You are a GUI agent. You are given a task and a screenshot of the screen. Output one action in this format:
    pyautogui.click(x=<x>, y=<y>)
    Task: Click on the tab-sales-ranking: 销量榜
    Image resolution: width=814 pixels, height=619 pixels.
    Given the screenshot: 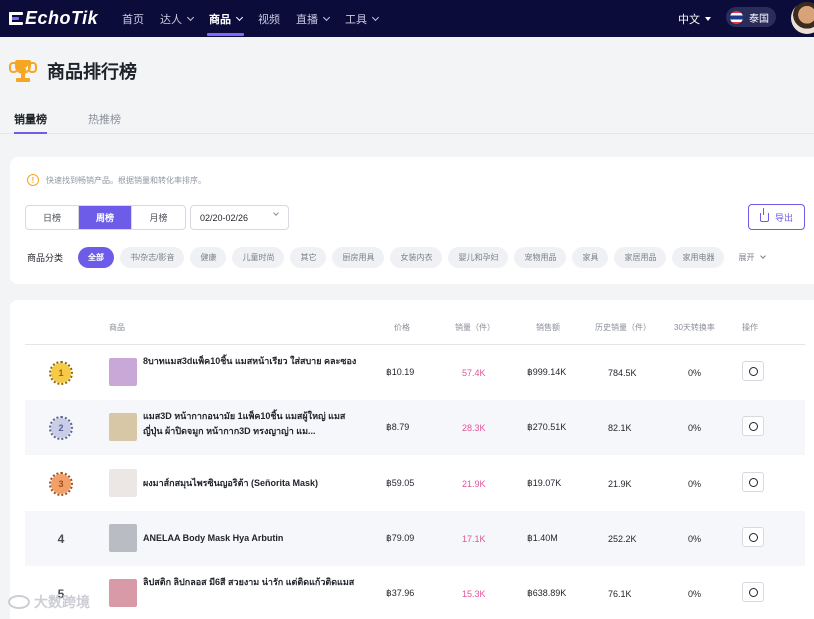 What is the action you would take?
    pyautogui.click(x=30, y=122)
    